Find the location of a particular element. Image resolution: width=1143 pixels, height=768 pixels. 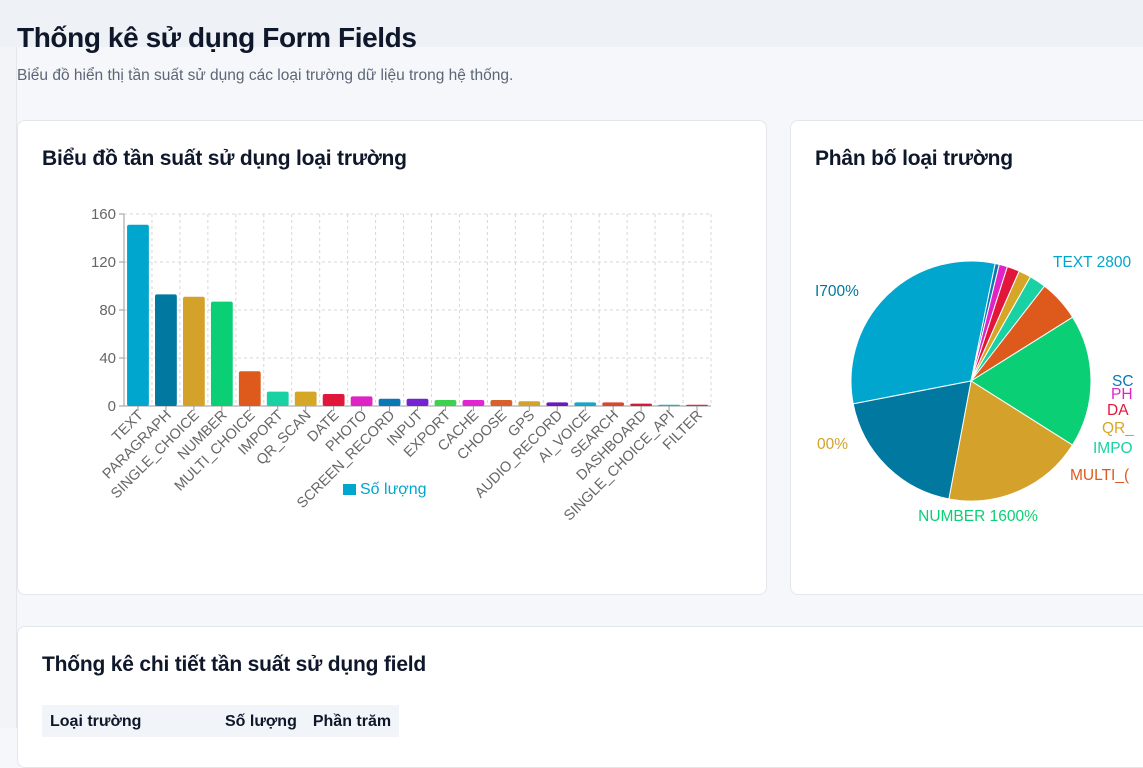

legend-swatch is located at coordinates (349, 489).